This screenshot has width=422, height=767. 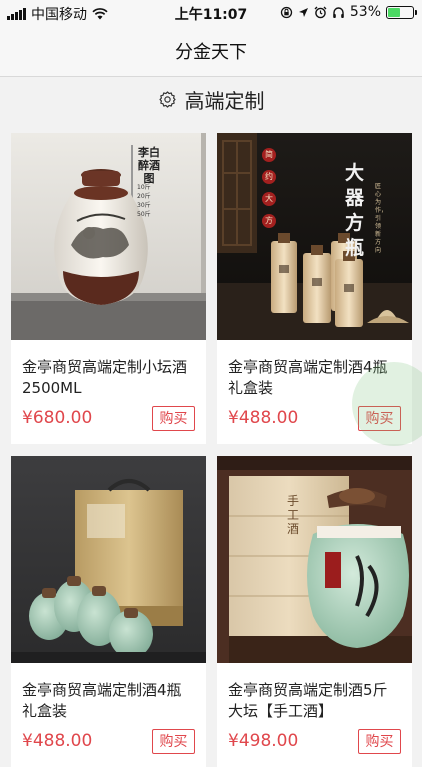 I want to click on image-caption-title: 手工酒, so click(x=293, y=515).